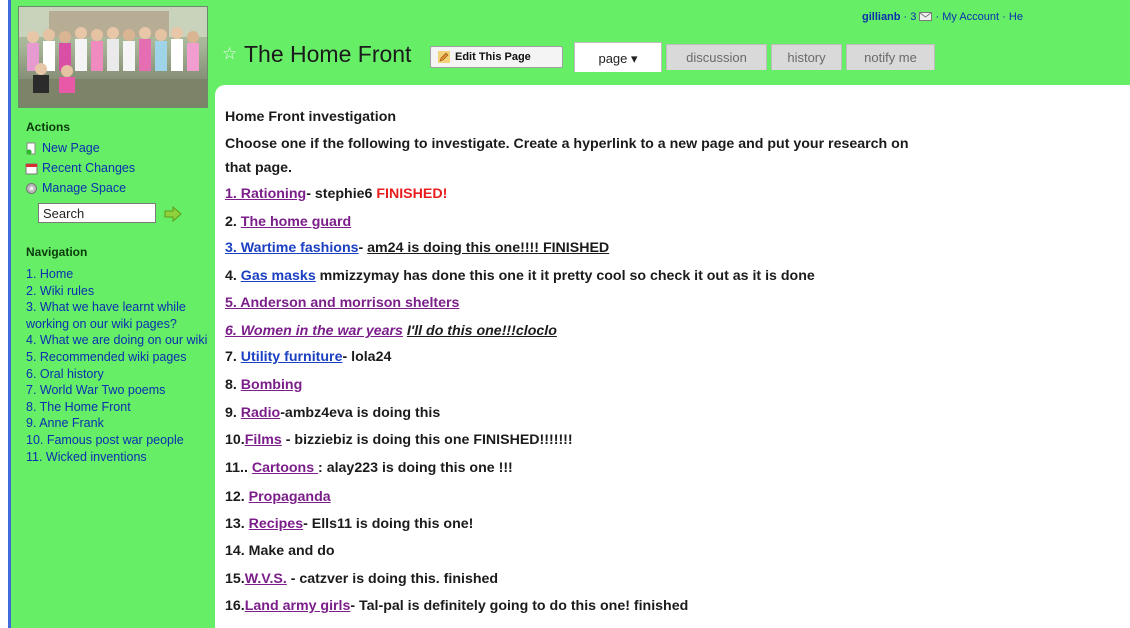  Describe the element at coordinates (341, 194) in the screenshot. I see `item-note: - stephie6` at that location.